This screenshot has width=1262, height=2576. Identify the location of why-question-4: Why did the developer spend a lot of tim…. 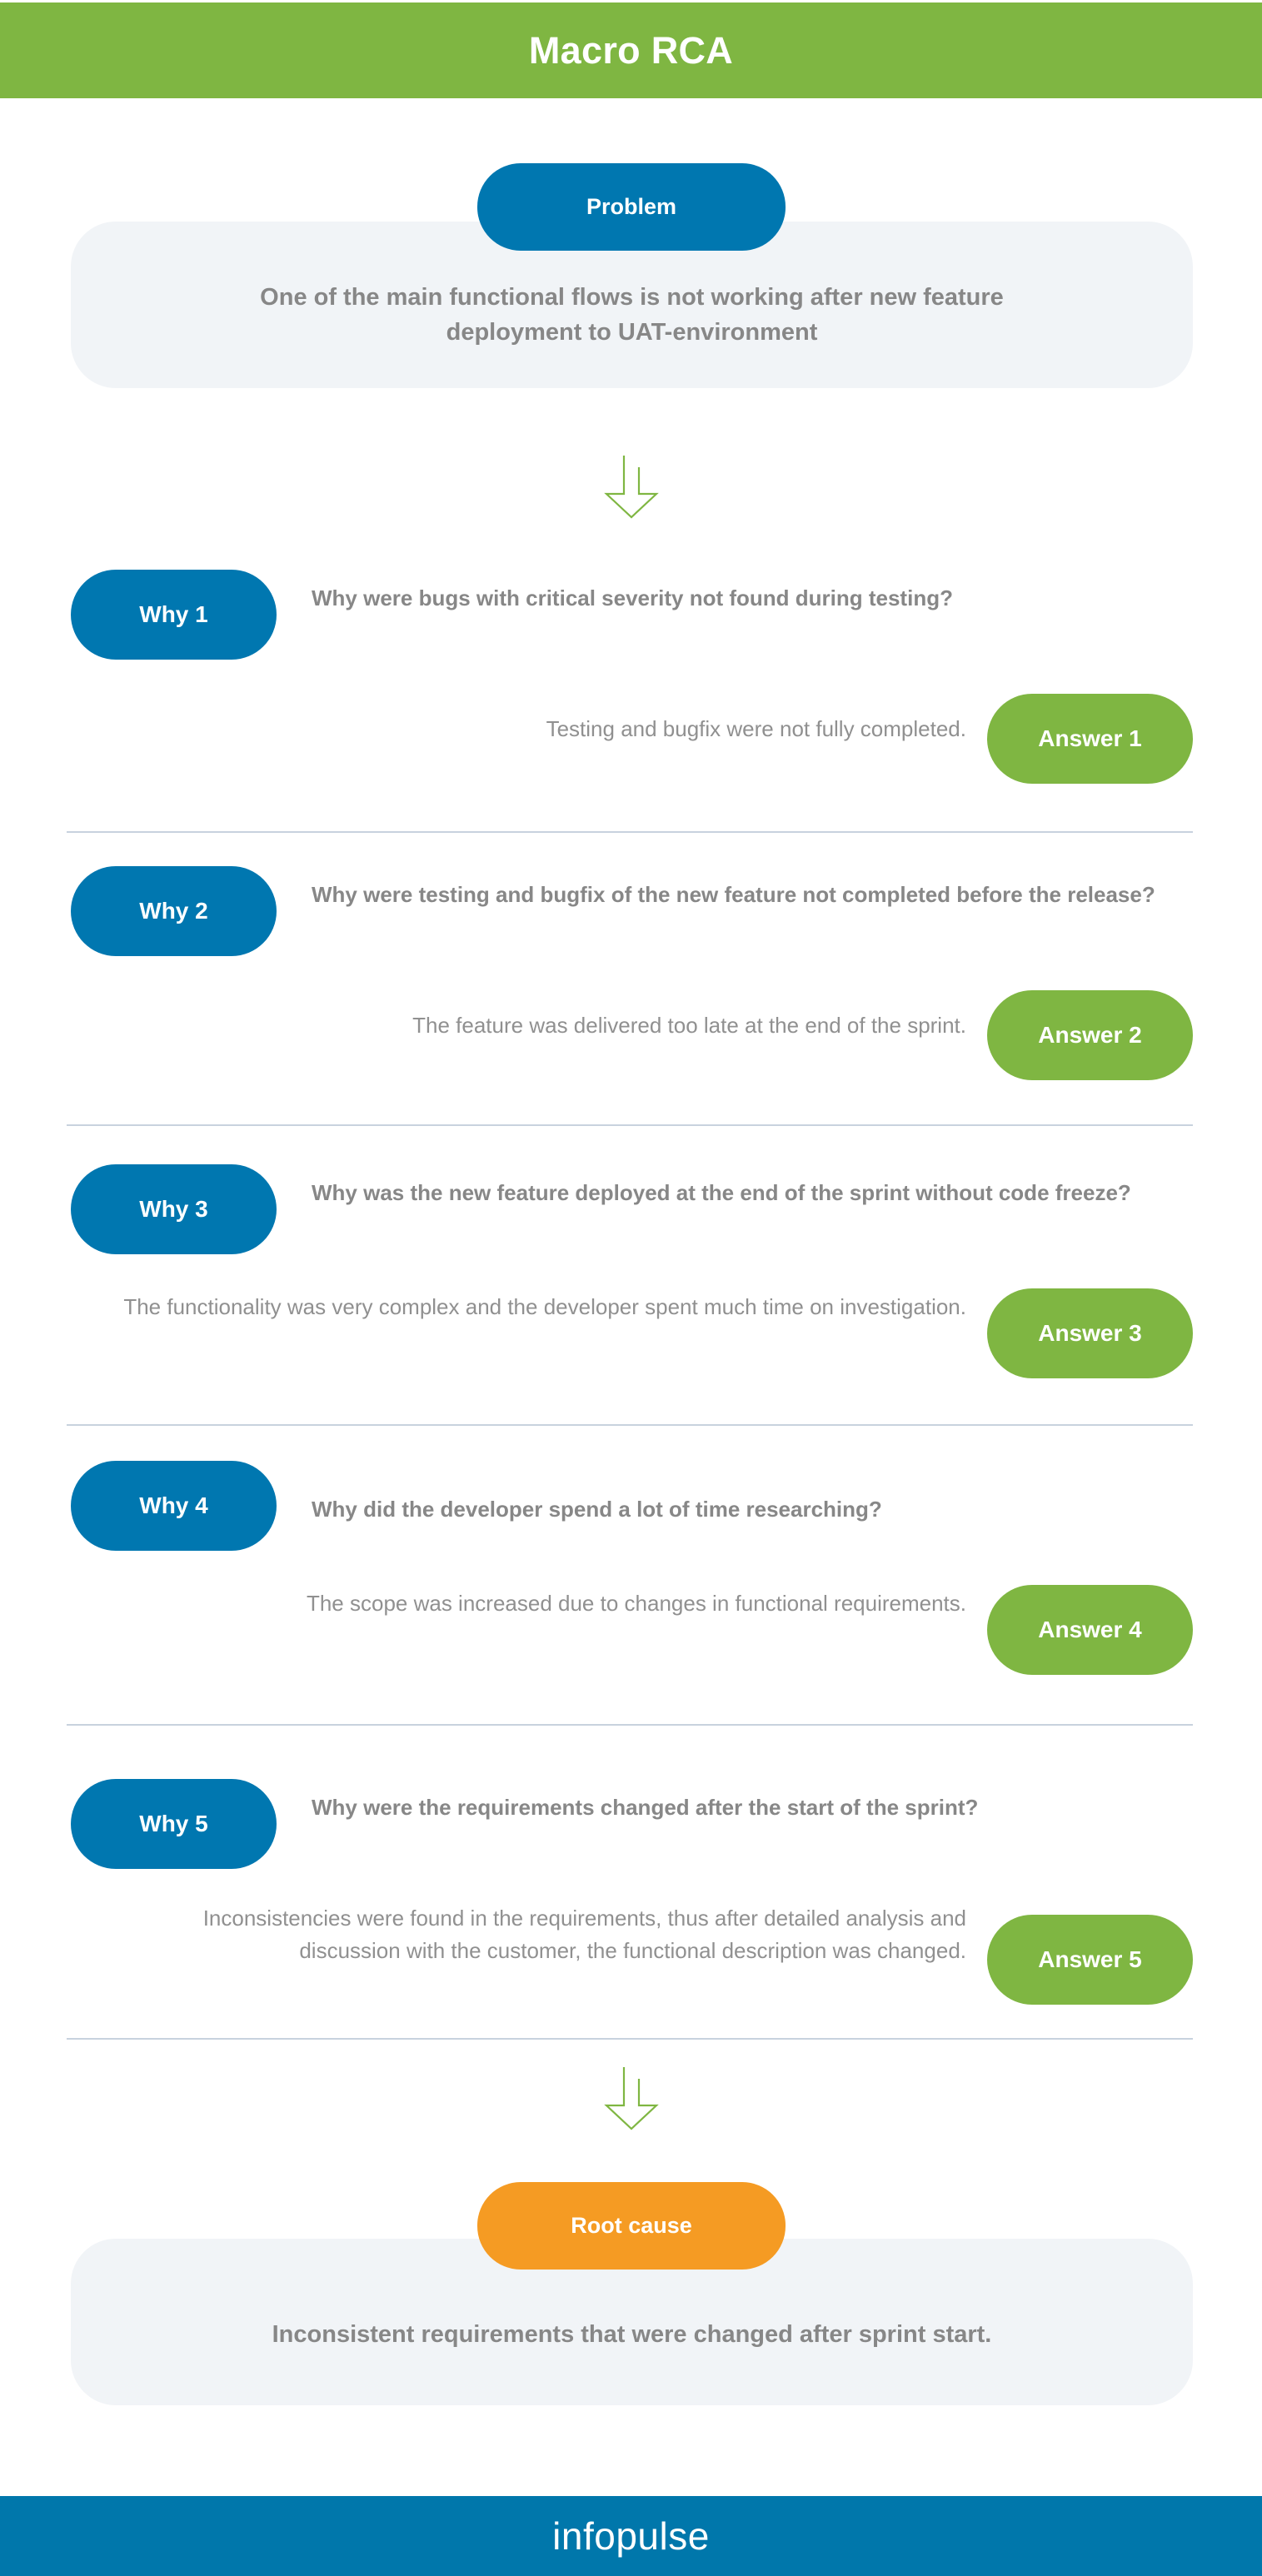
(597, 1509).